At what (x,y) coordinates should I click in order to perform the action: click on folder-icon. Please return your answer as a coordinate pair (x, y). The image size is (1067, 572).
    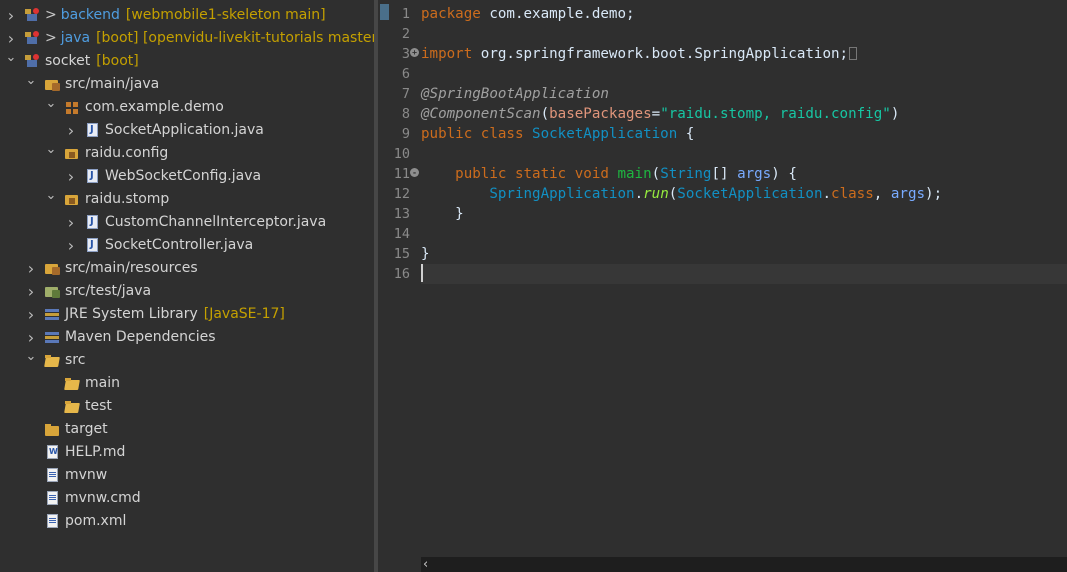
    Looking at the image, I should click on (52, 429).